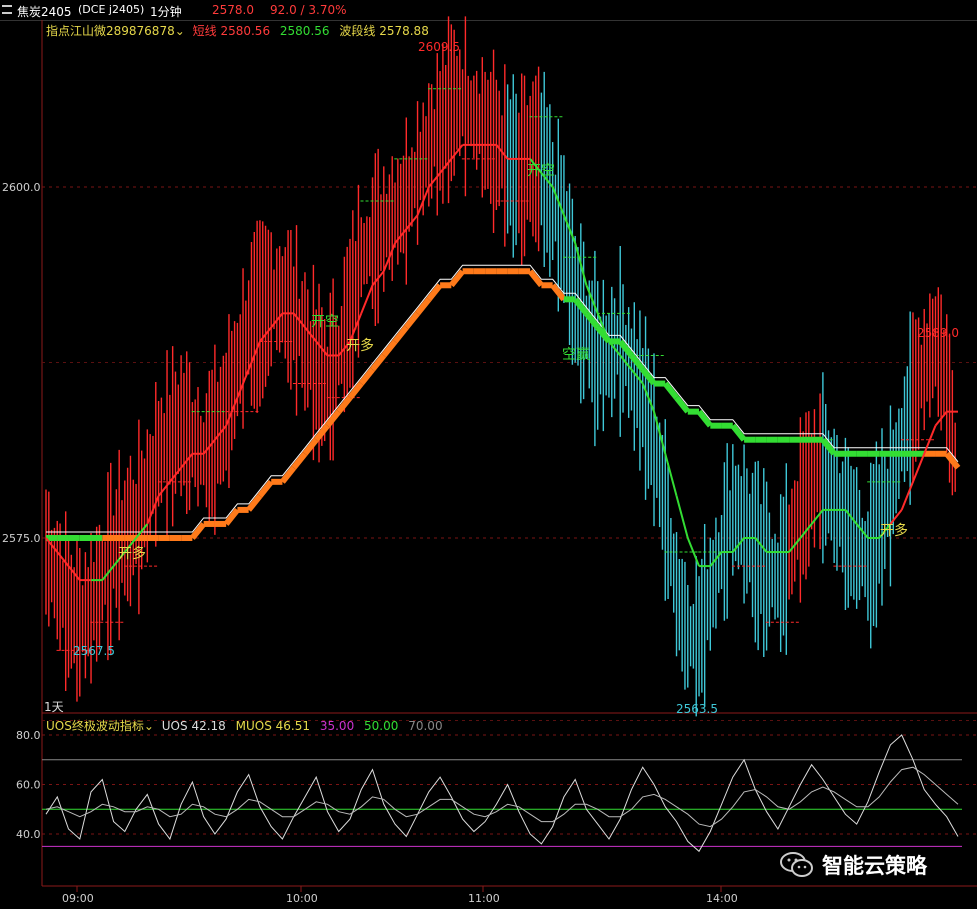 Image resolution: width=977 pixels, height=909 pixels. Describe the element at coordinates (28, 735) in the screenshot. I see `sub-y-tick-label: 80.0` at that location.